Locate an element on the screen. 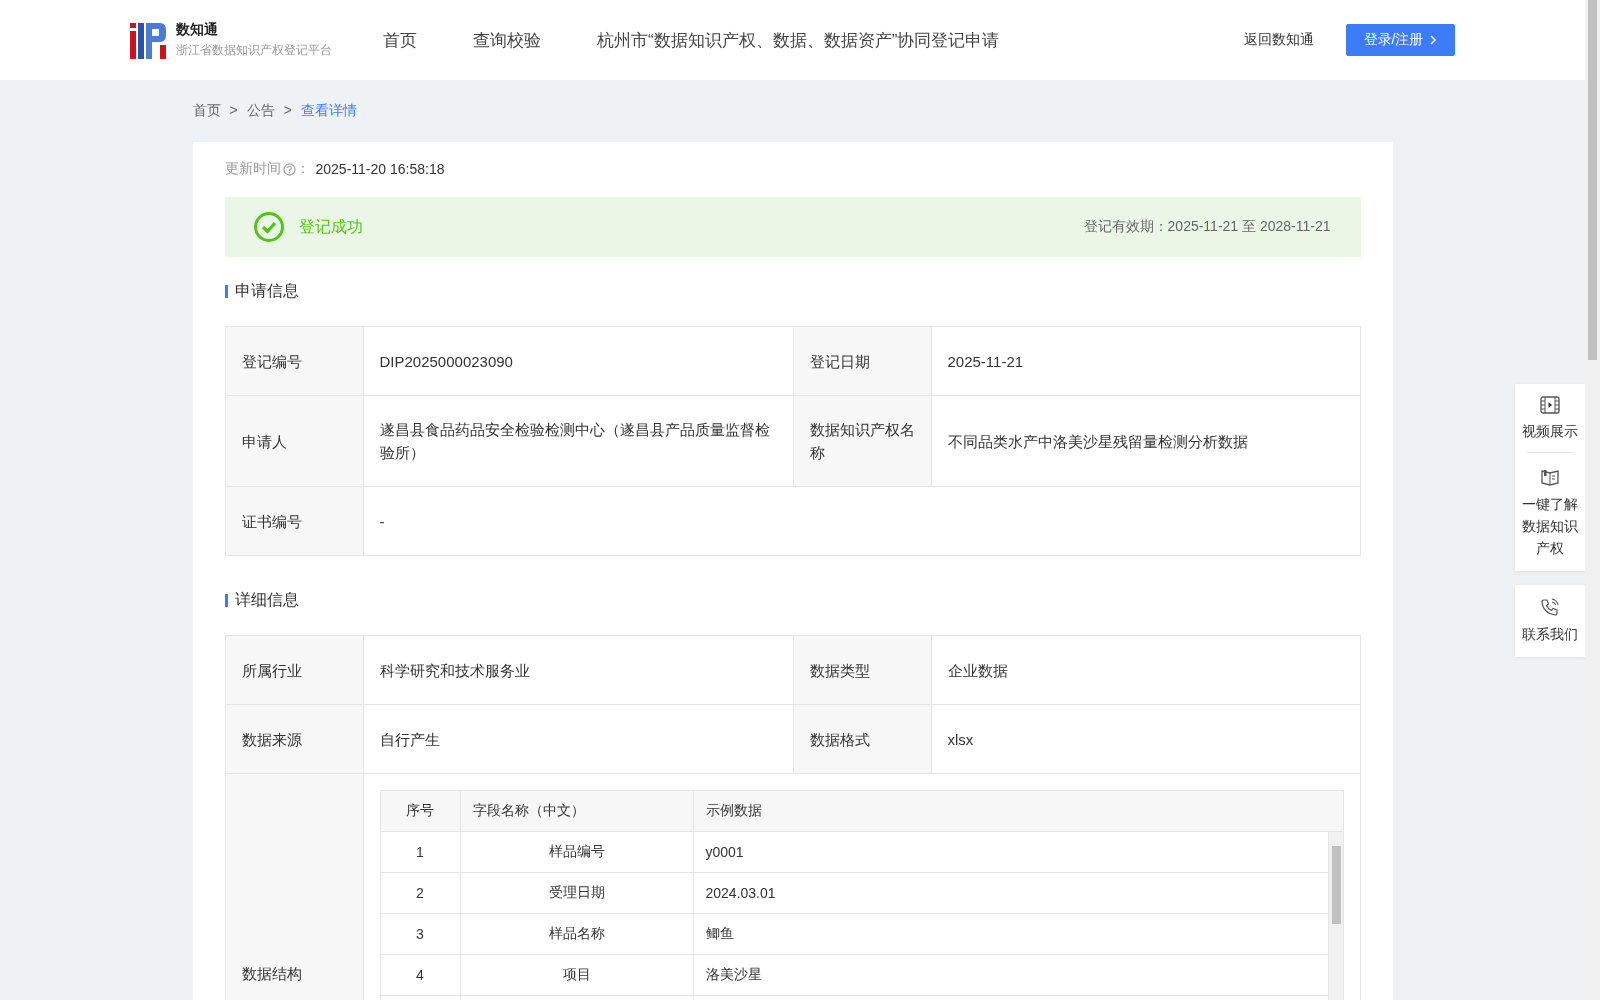 The height and width of the screenshot is (1000, 1600). table-cell: 样品编号 is located at coordinates (577, 852).